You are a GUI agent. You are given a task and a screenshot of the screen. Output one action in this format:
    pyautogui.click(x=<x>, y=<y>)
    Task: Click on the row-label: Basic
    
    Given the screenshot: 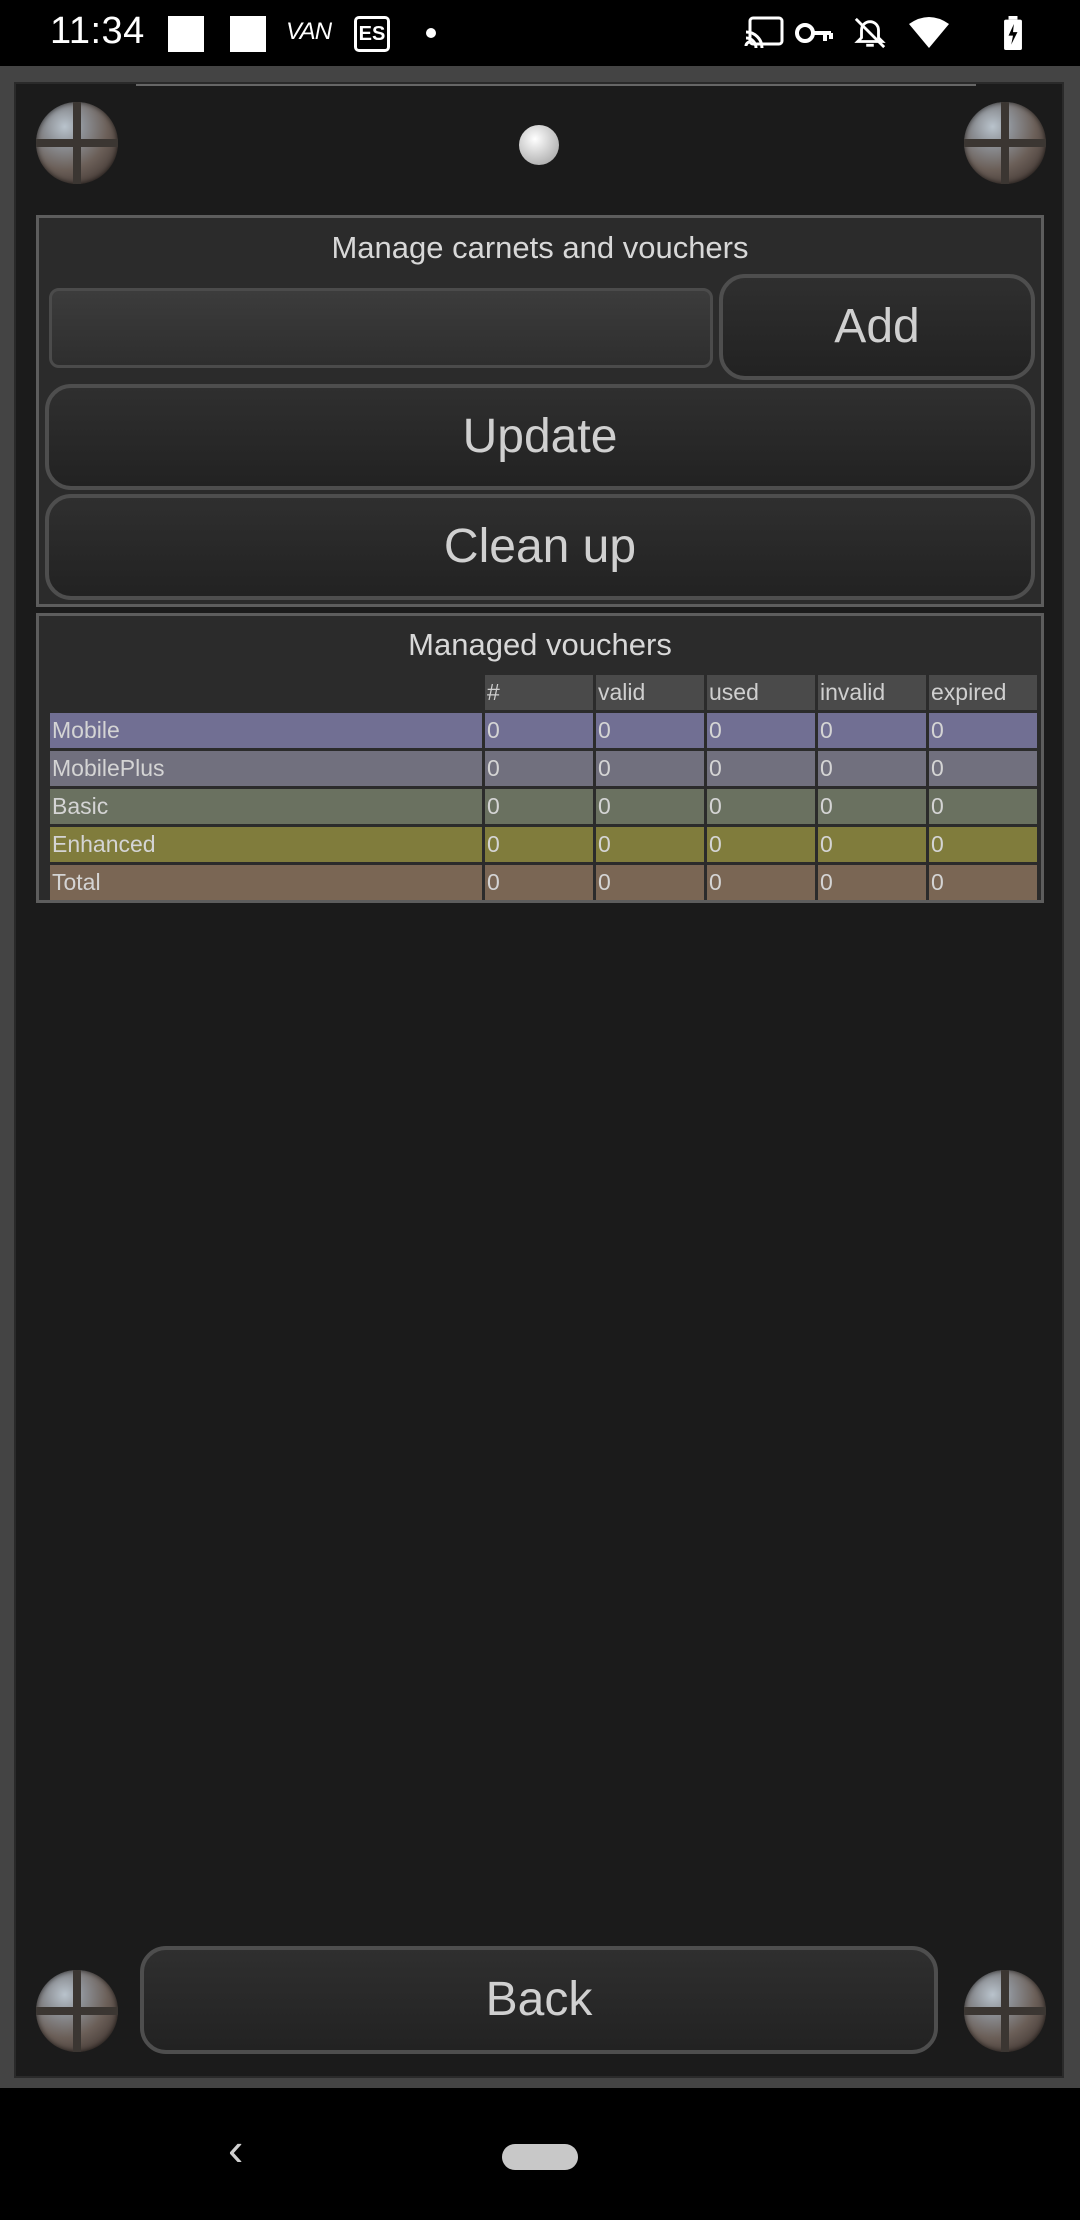 What is the action you would take?
    pyautogui.click(x=266, y=806)
    